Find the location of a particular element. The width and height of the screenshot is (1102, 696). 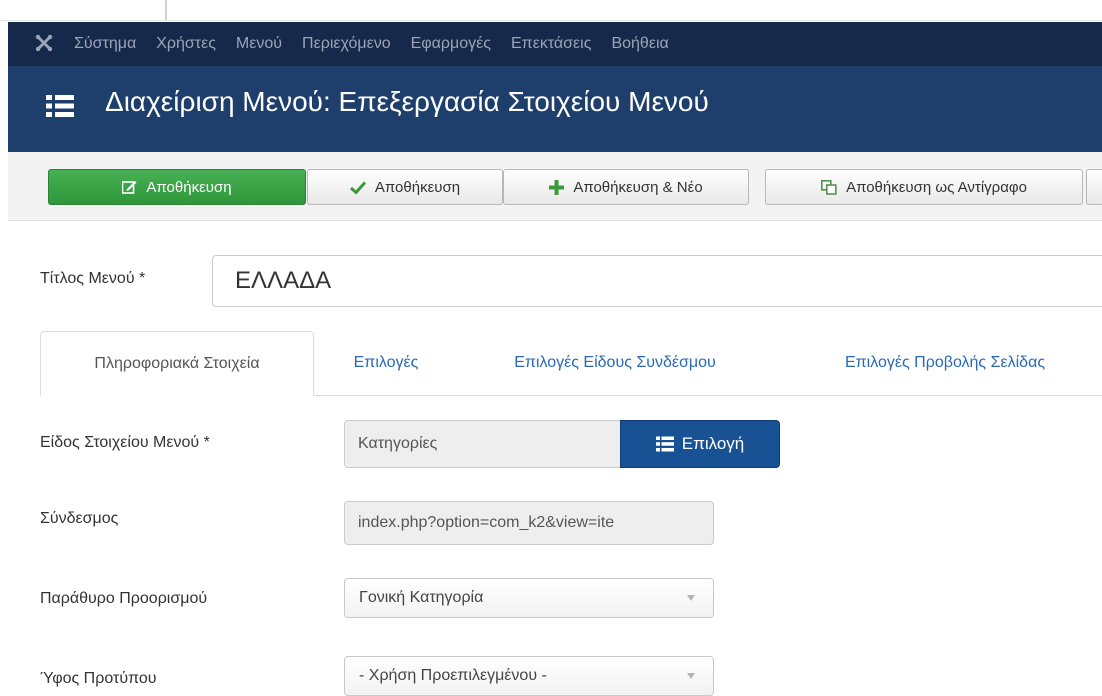

target-window-select: Γονική Κατηγορία is located at coordinates (529, 598).